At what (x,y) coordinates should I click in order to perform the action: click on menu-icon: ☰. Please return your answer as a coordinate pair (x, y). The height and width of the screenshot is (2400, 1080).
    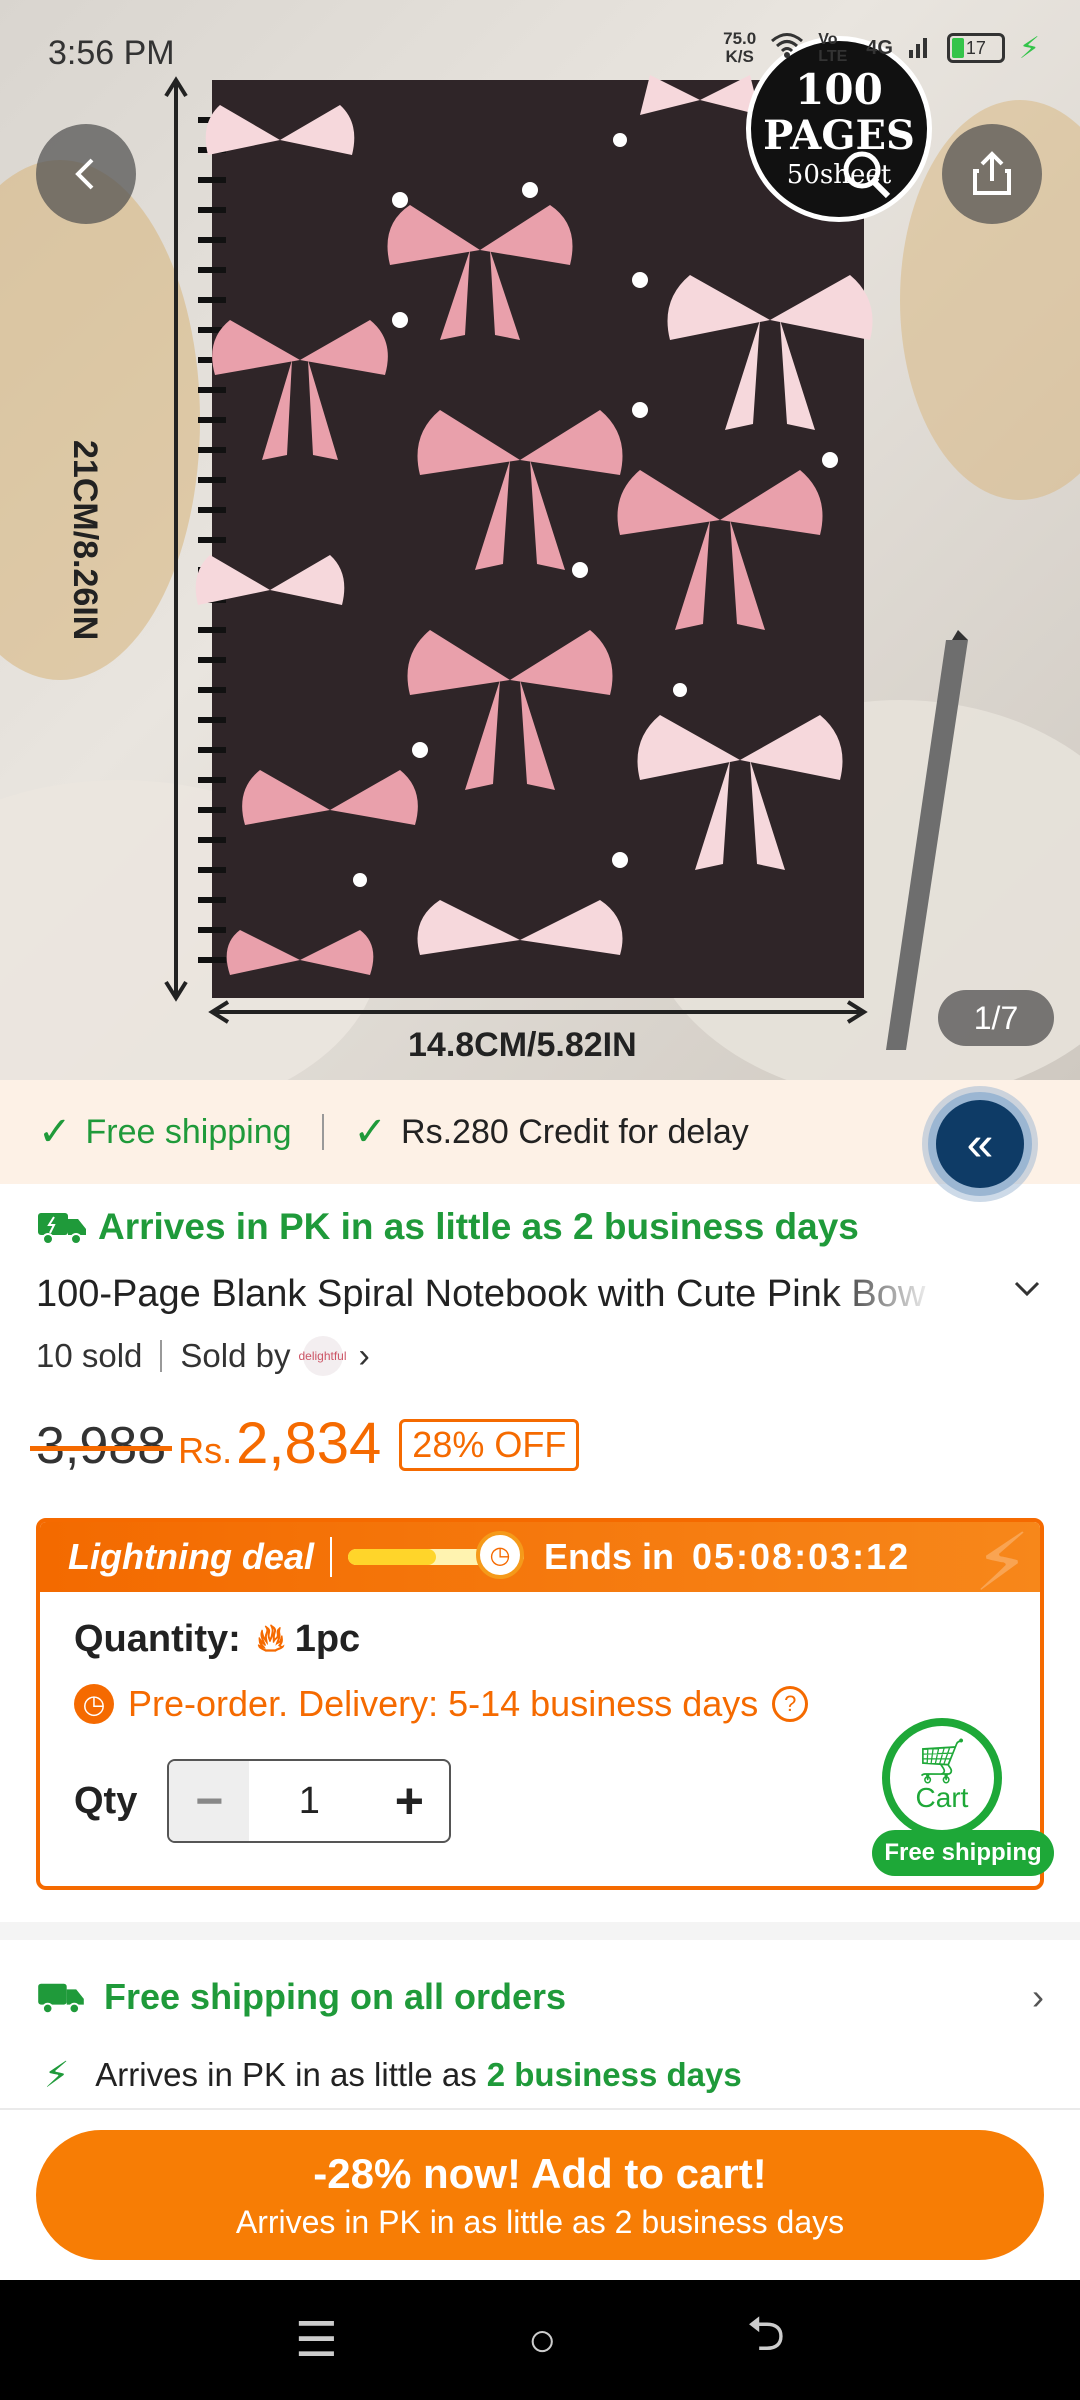
    Looking at the image, I should click on (316, 2340).